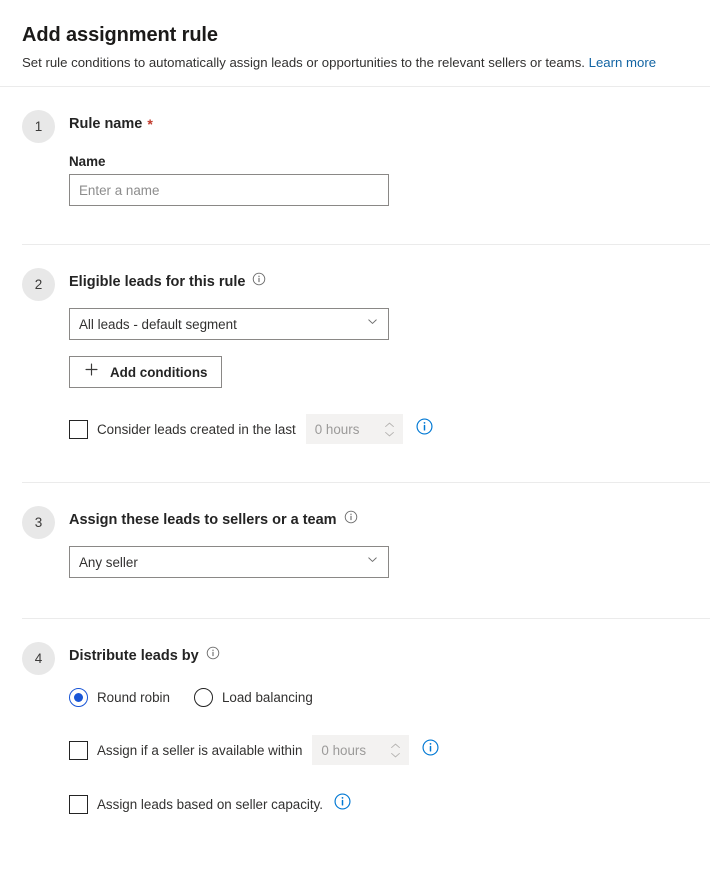  What do you see at coordinates (133, 697) in the screenshot?
I see `radio-round-robin-label: Round robin` at bounding box center [133, 697].